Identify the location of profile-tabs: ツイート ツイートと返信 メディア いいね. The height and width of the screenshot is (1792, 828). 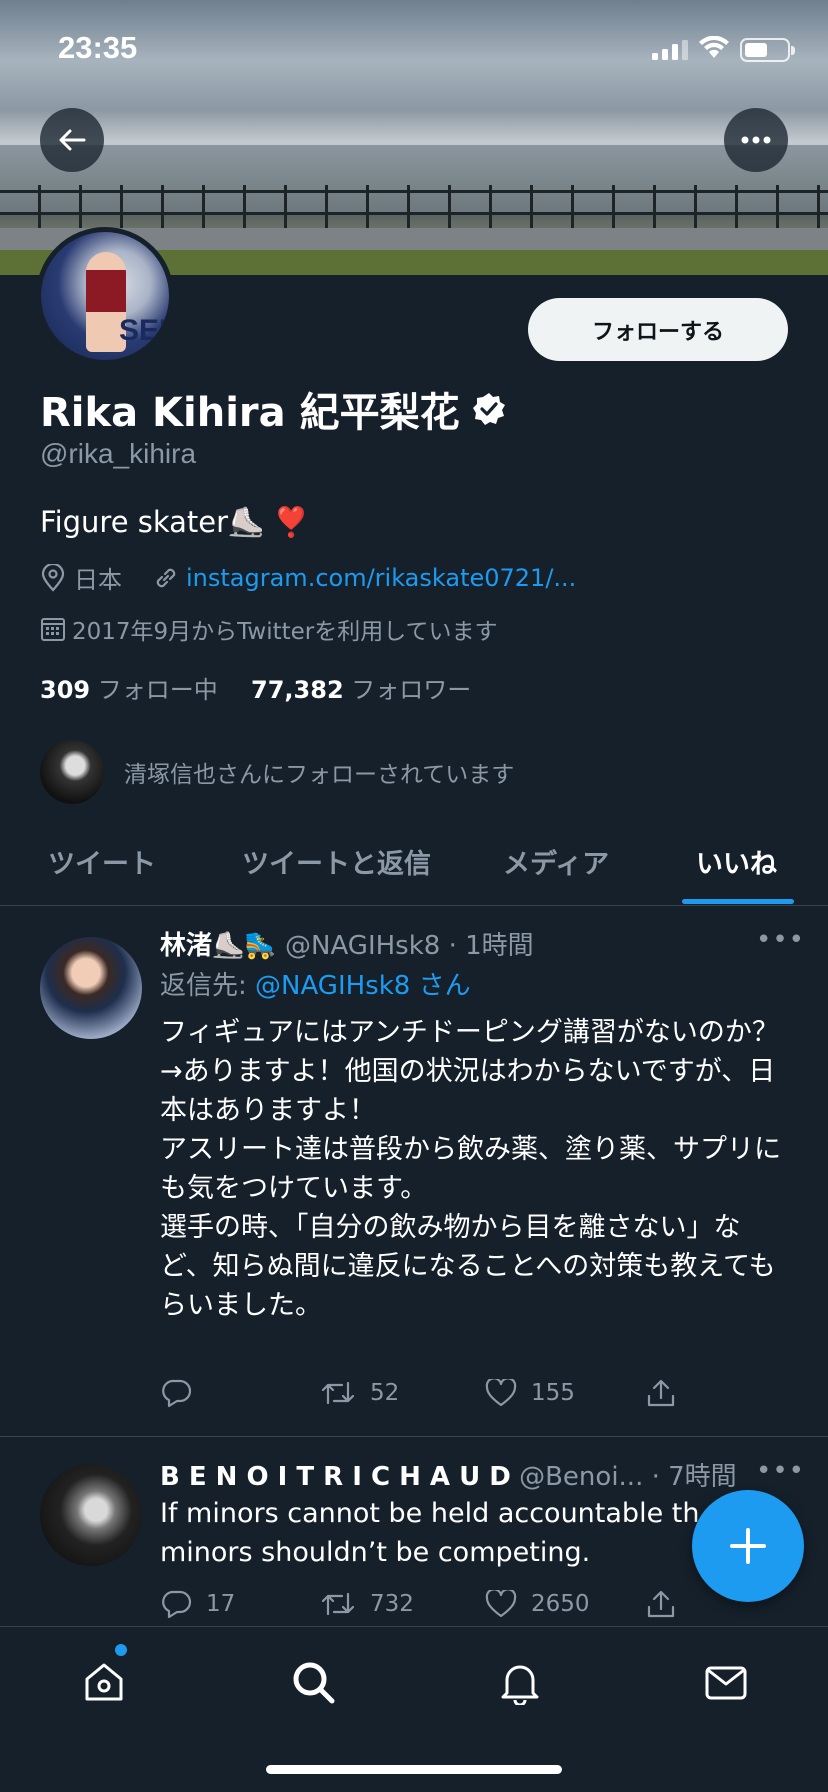
(414, 868).